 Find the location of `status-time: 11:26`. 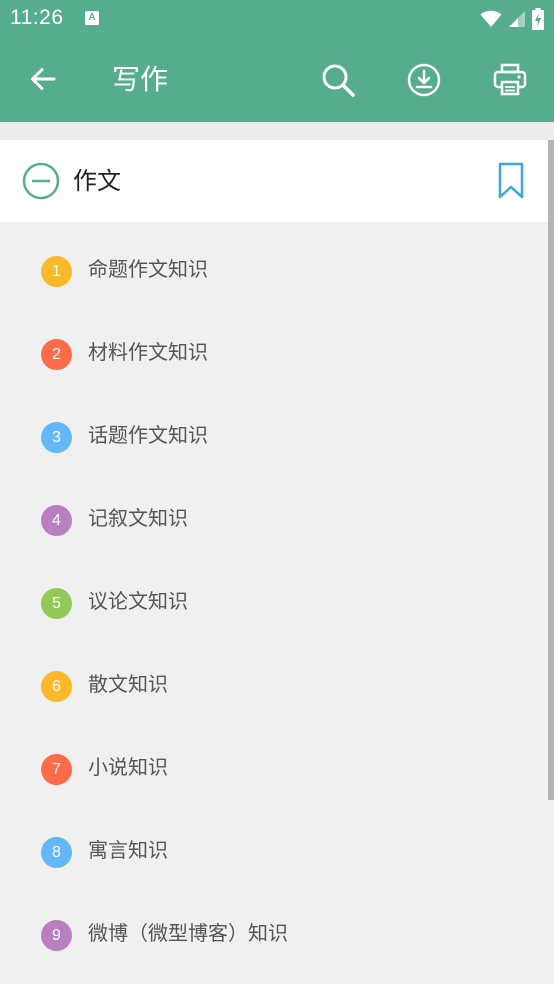

status-time: 11:26 is located at coordinates (37, 17).